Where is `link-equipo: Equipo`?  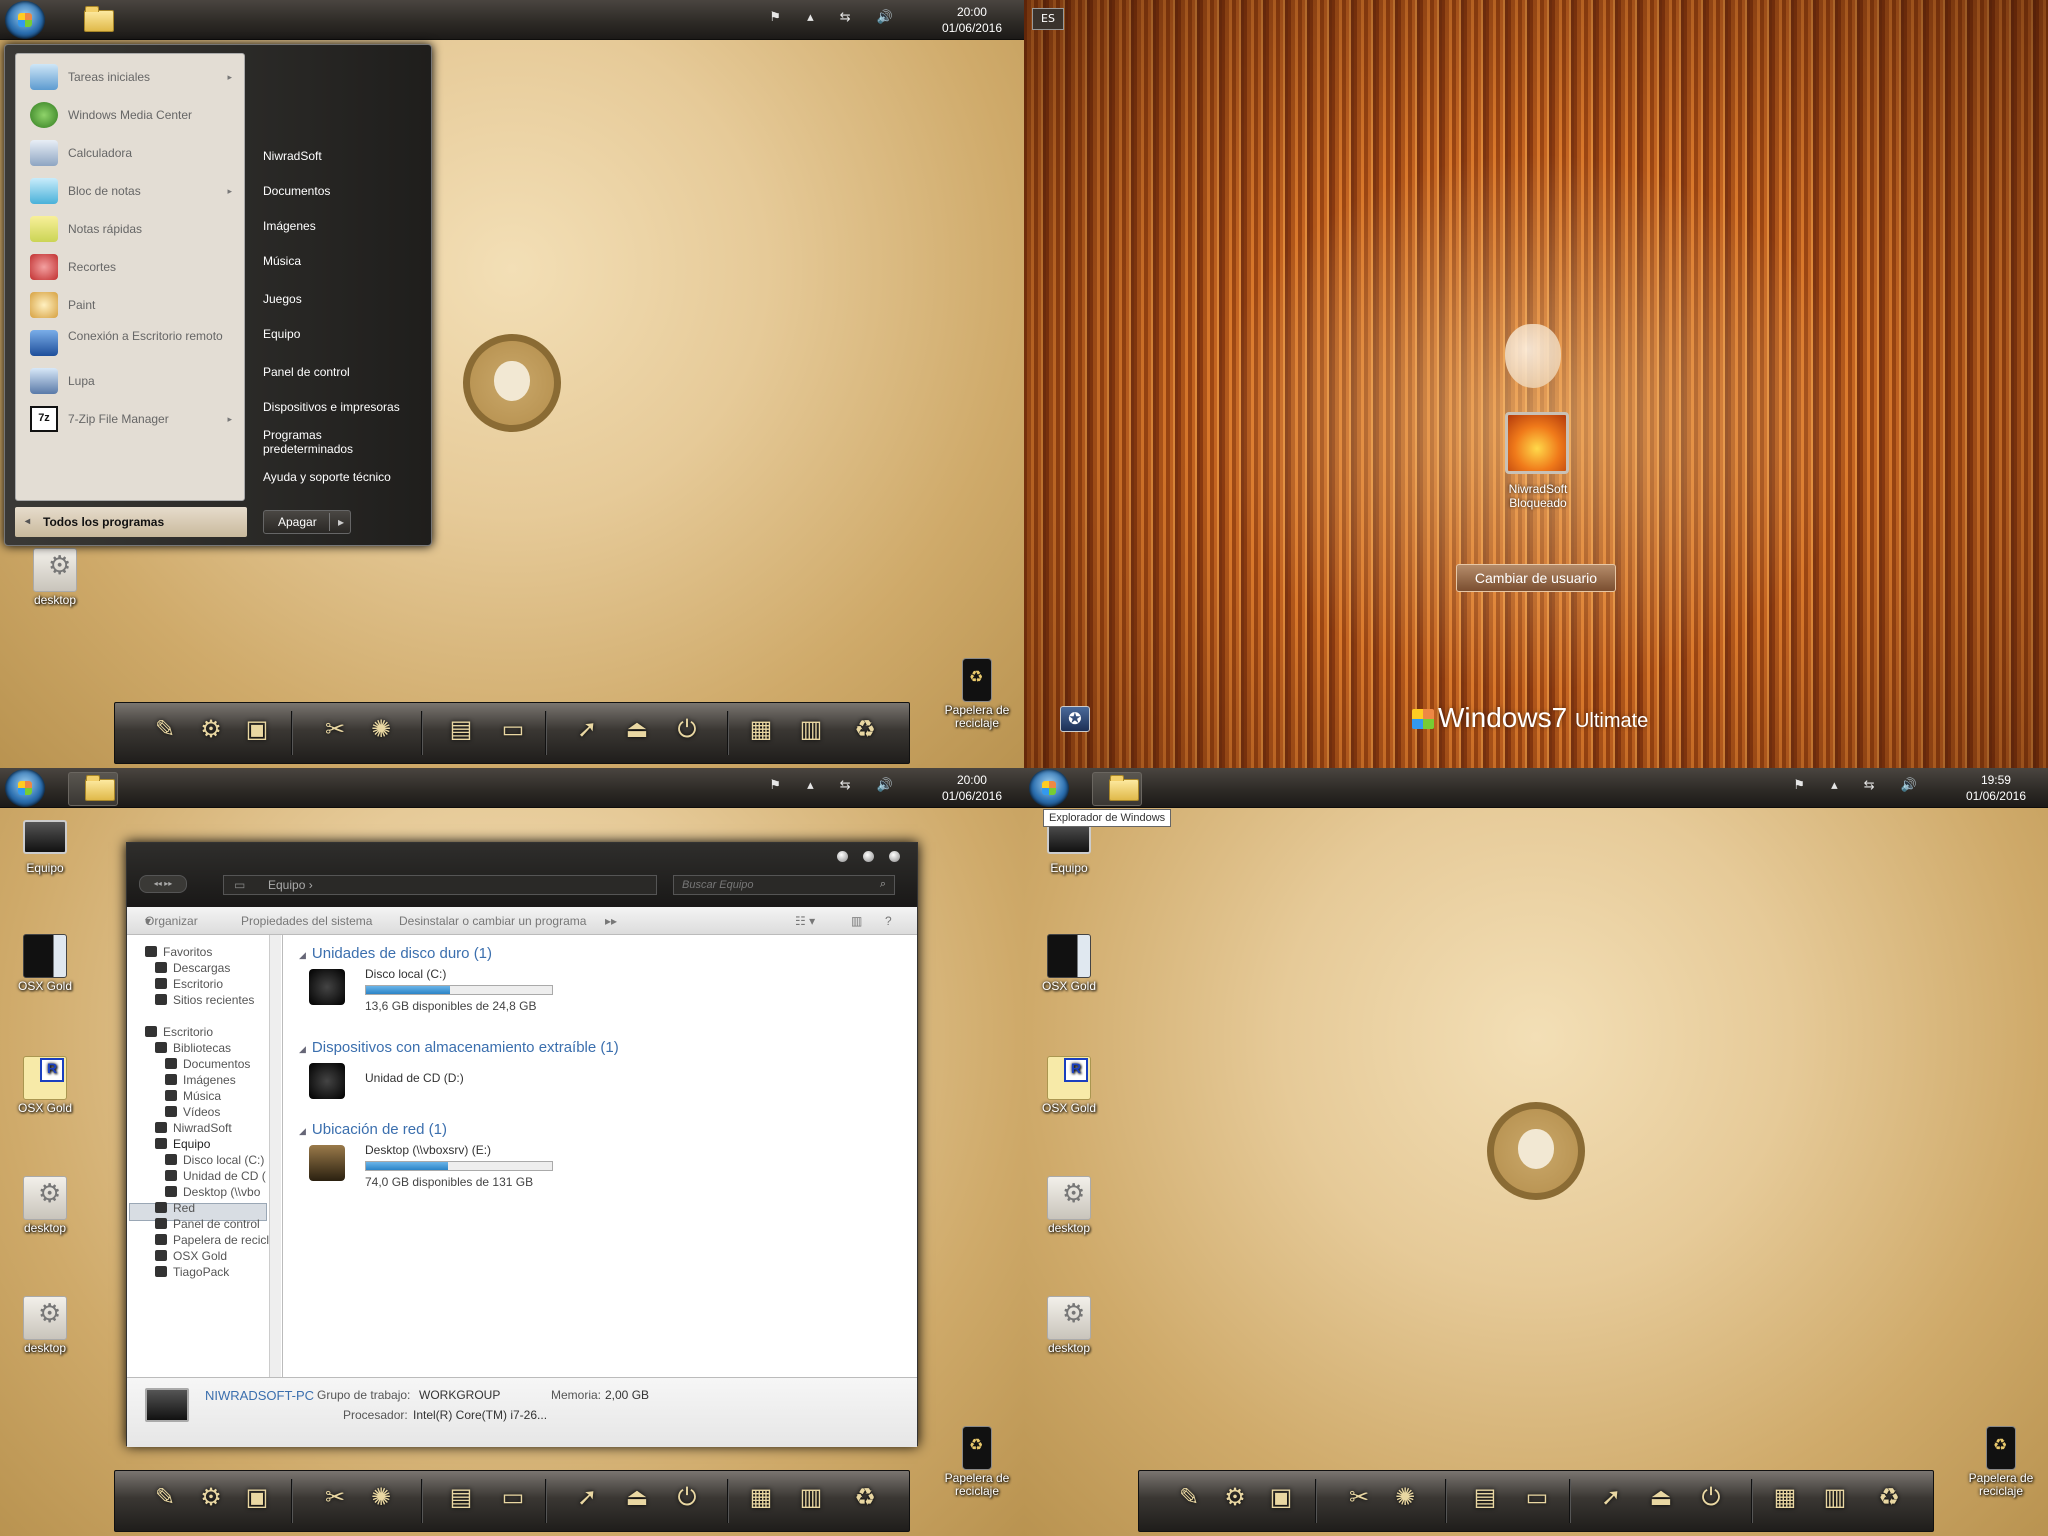 link-equipo: Equipo is located at coordinates (281, 334).